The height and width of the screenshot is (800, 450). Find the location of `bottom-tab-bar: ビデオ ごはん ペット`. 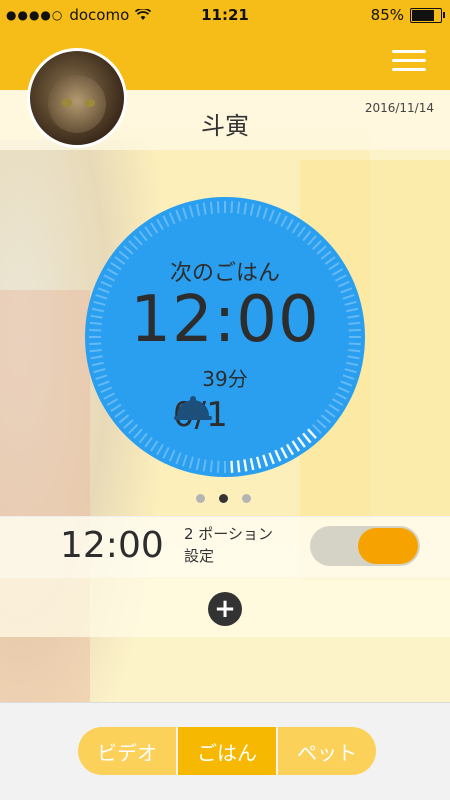

bottom-tab-bar: ビデオ ごはん ペット is located at coordinates (225, 751).